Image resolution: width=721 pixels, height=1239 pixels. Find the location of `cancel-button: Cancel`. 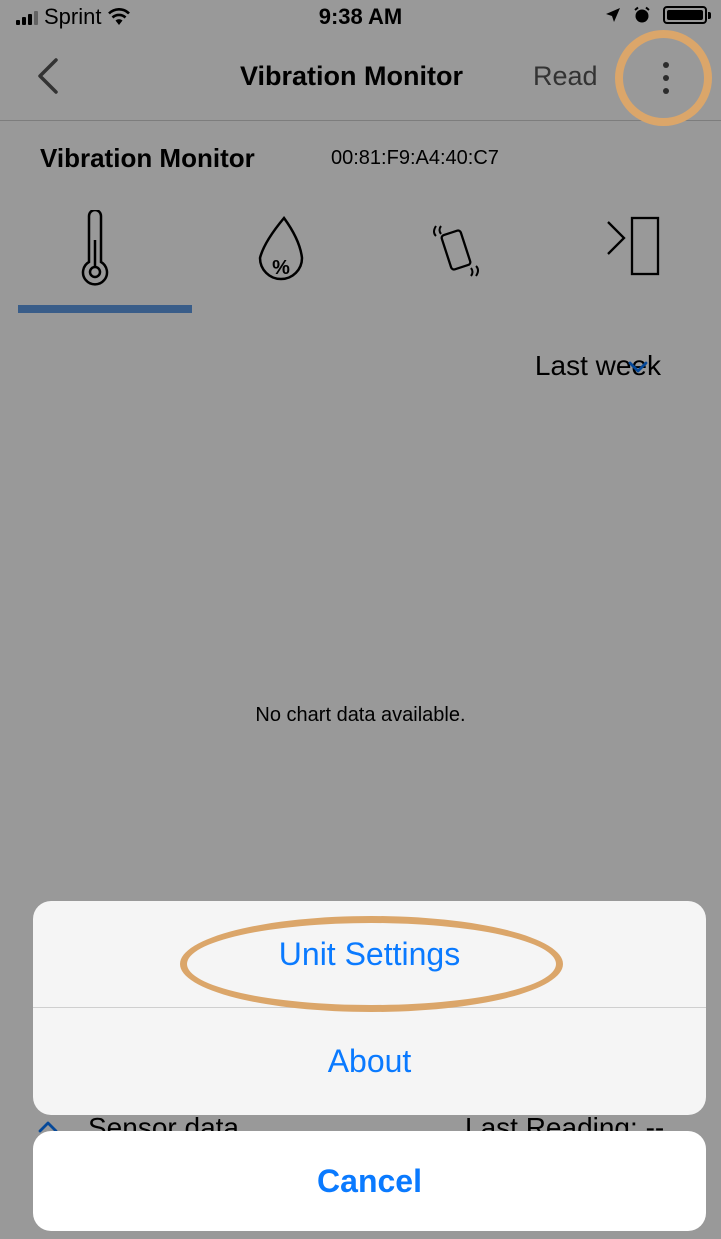

cancel-button: Cancel is located at coordinates (369, 1181).